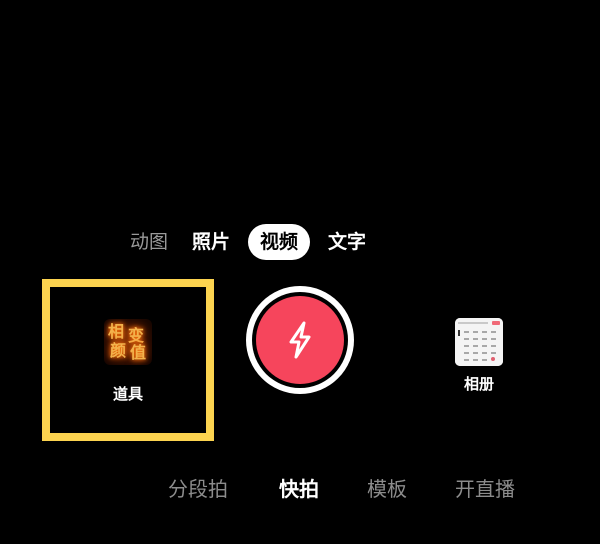  I want to click on album-preview-icon, so click(479, 342).